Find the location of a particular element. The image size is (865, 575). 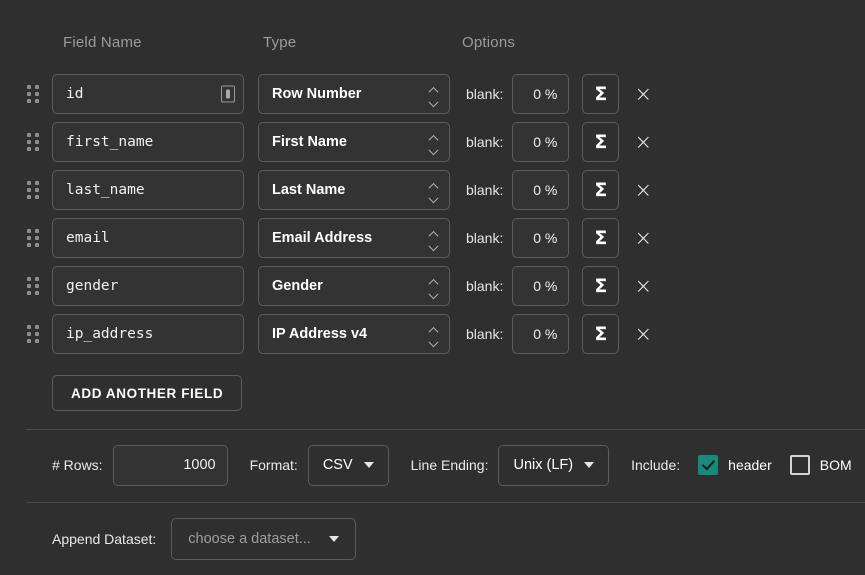

column-headers: Field Name Type Options is located at coordinates (432, 47).